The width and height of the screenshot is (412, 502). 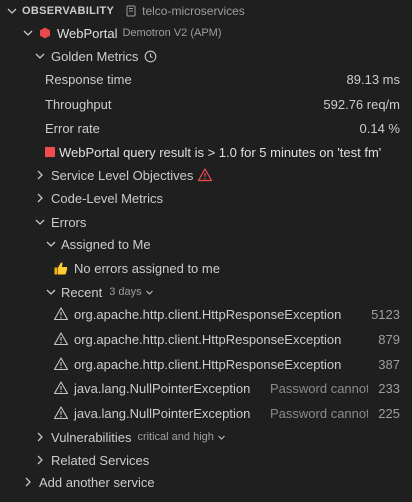 What do you see at coordinates (385, 314) in the screenshot?
I see `error-count: 5123` at bounding box center [385, 314].